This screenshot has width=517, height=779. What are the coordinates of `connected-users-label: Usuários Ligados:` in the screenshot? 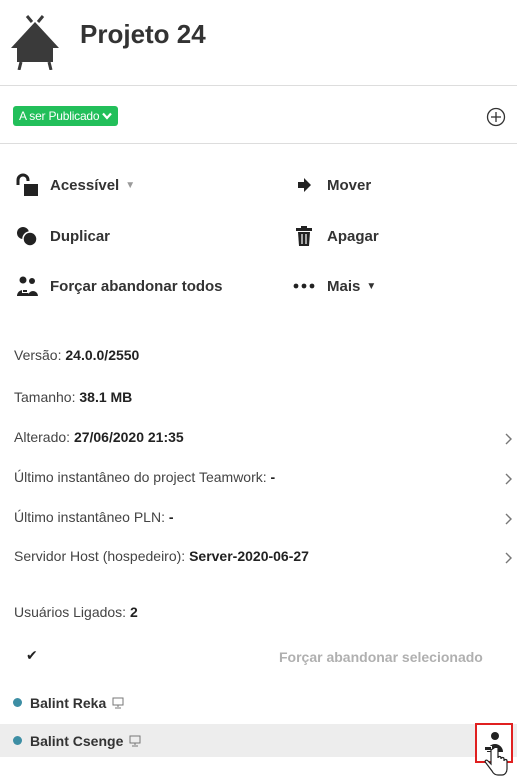 It's located at (70, 612).